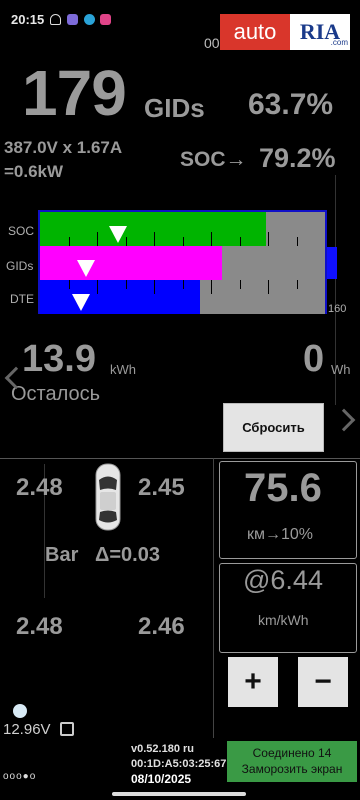  What do you see at coordinates (292, 753) in the screenshot?
I see `connection-status: Соединено 14` at bounding box center [292, 753].